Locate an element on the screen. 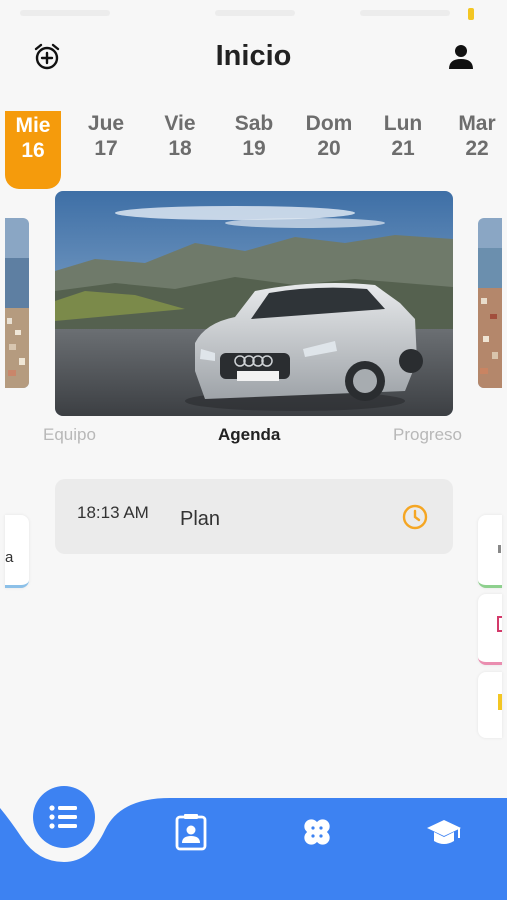 Image resolution: width=507 pixels, height=900 pixels. list-icon is located at coordinates (63, 817).